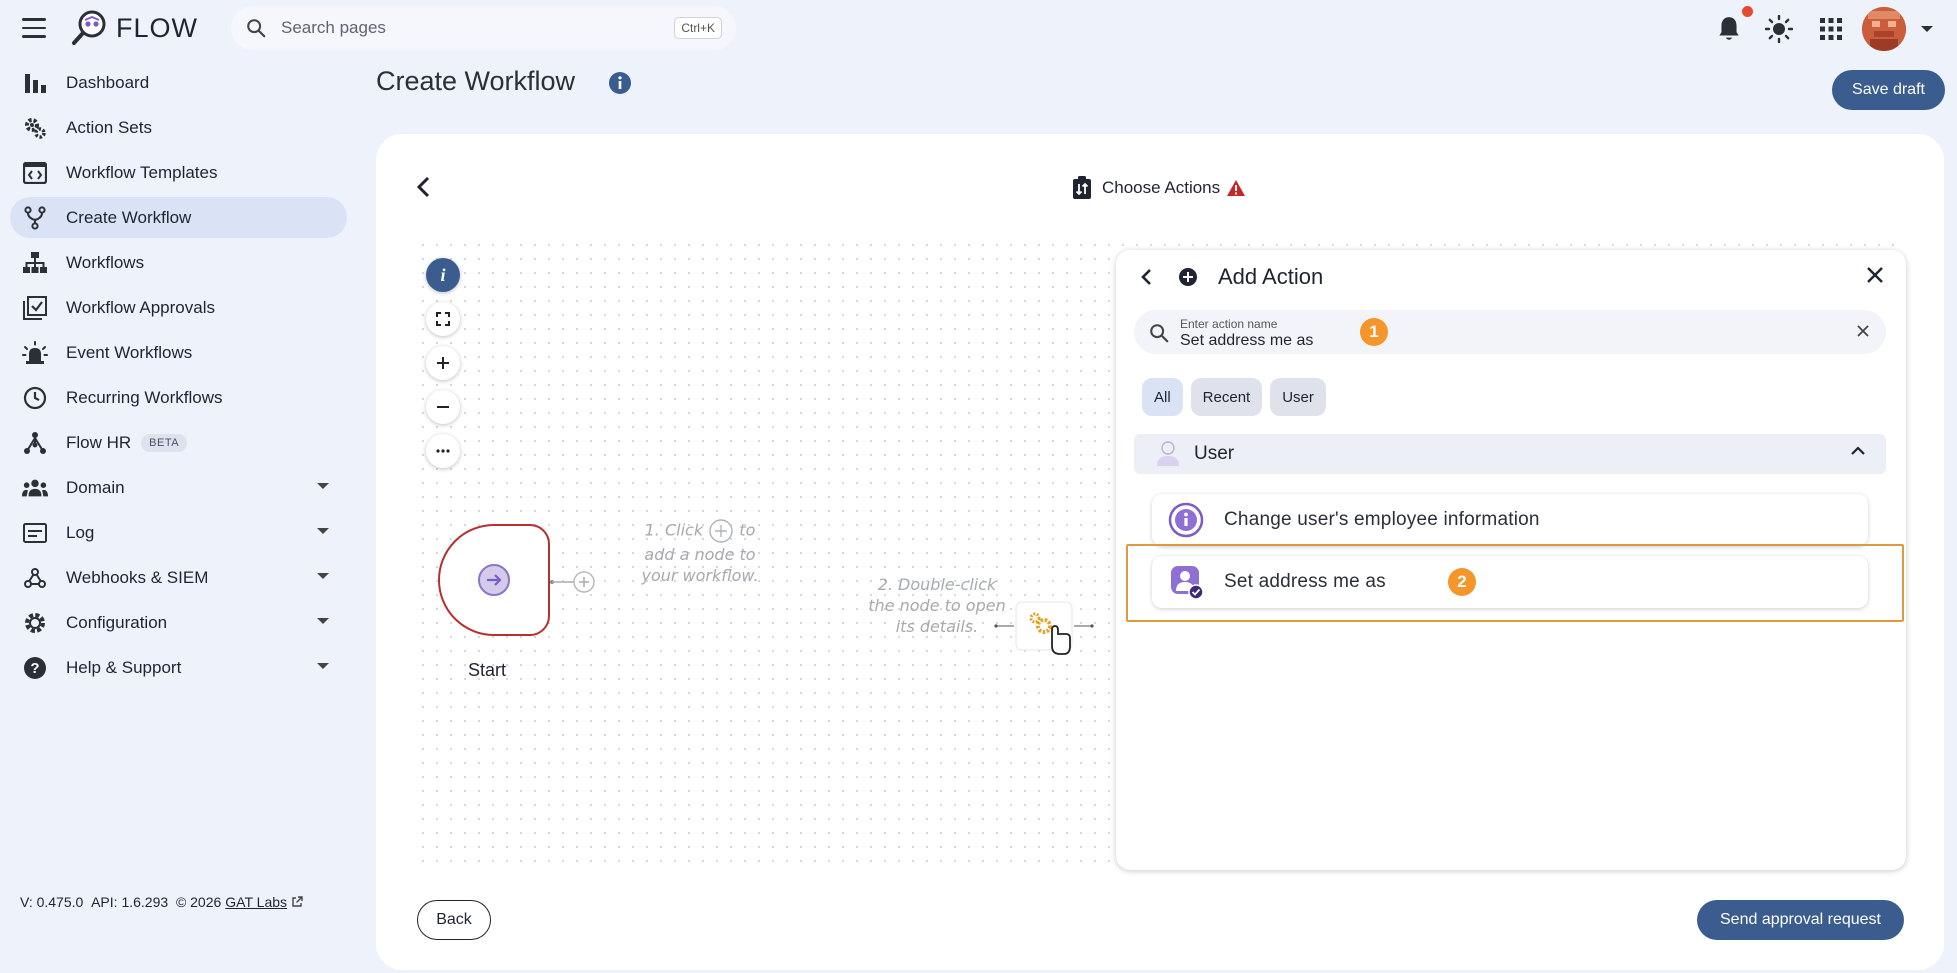 This screenshot has height=973, width=1957. I want to click on close-icon, so click(1875, 275).